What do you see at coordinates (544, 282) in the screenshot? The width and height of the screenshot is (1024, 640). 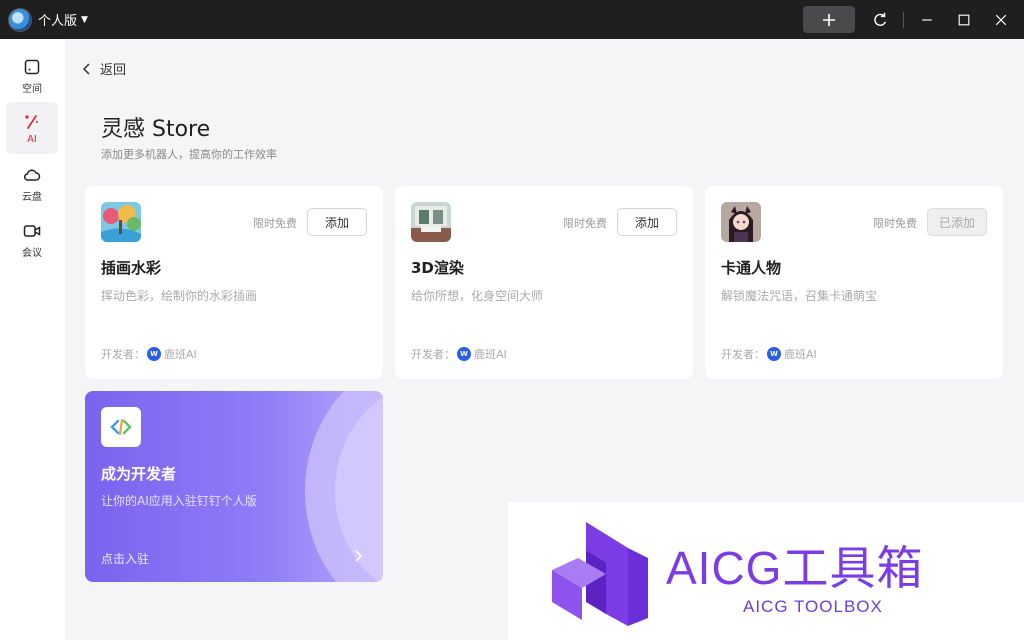 I see `bot-card: 限时免费 添加 3D渲染 给你所想，化身空间大师 开发者： W 鹿班AI` at bounding box center [544, 282].